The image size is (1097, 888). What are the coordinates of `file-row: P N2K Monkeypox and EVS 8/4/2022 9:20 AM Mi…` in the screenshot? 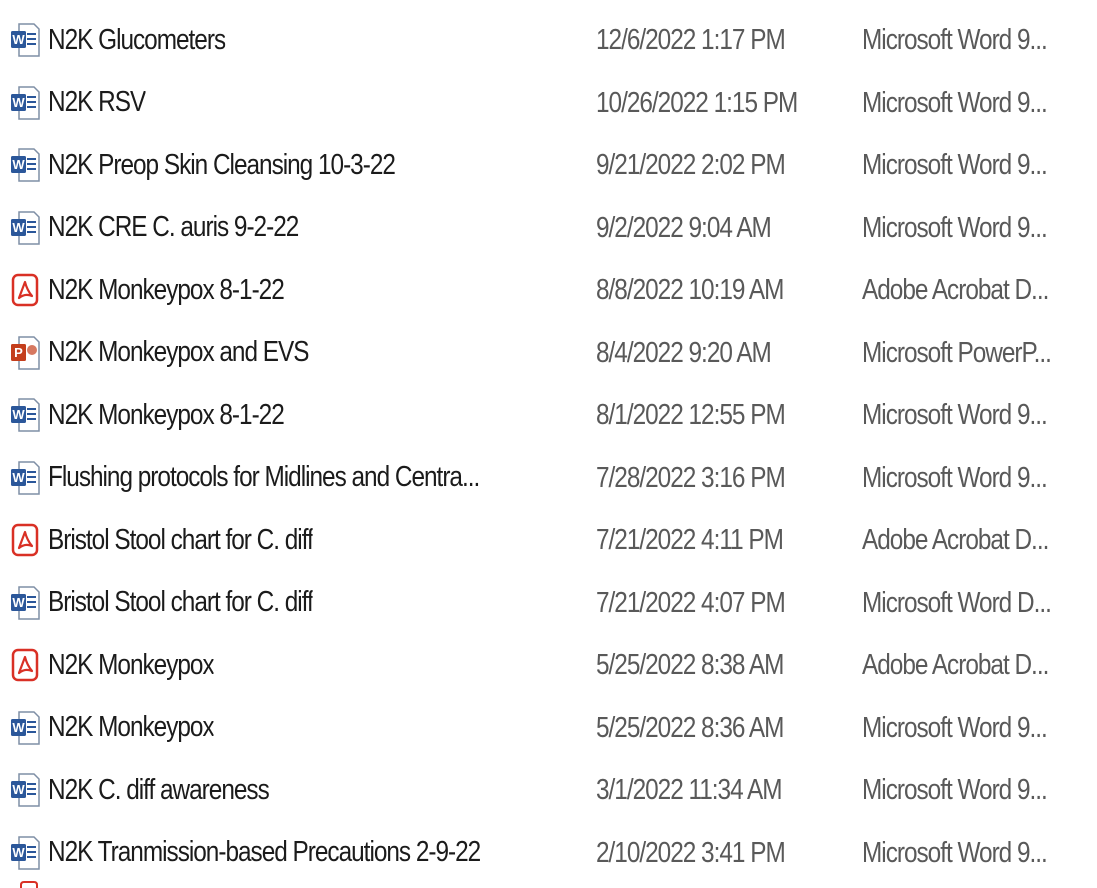 It's located at (548, 353).